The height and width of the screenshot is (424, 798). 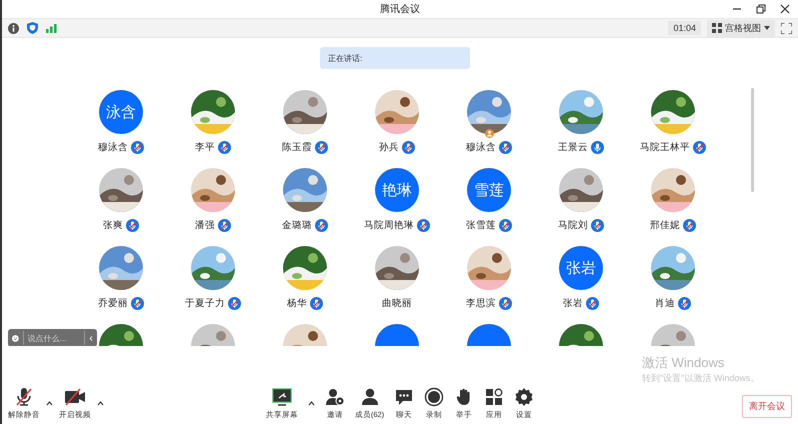 What do you see at coordinates (786, 28) in the screenshot?
I see `fullscreen-icon` at bounding box center [786, 28].